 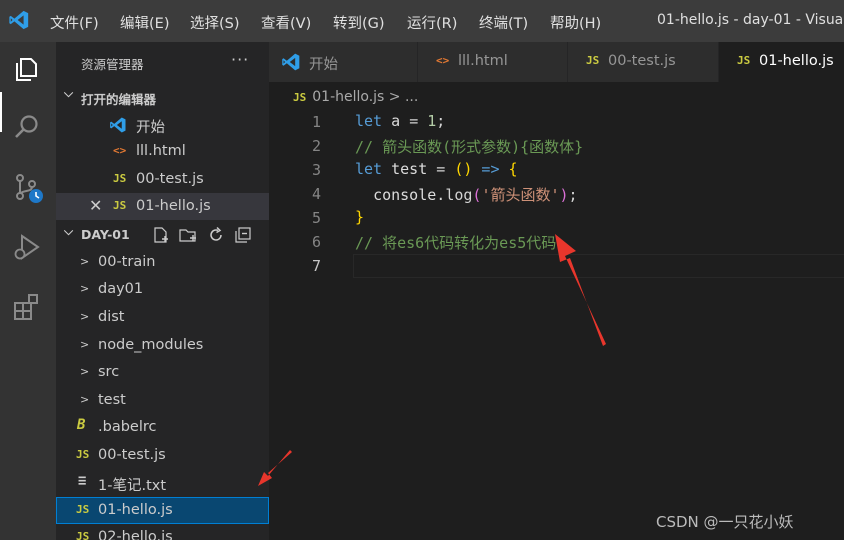 I want to click on code-line: 5 }, so click(x=556, y=218).